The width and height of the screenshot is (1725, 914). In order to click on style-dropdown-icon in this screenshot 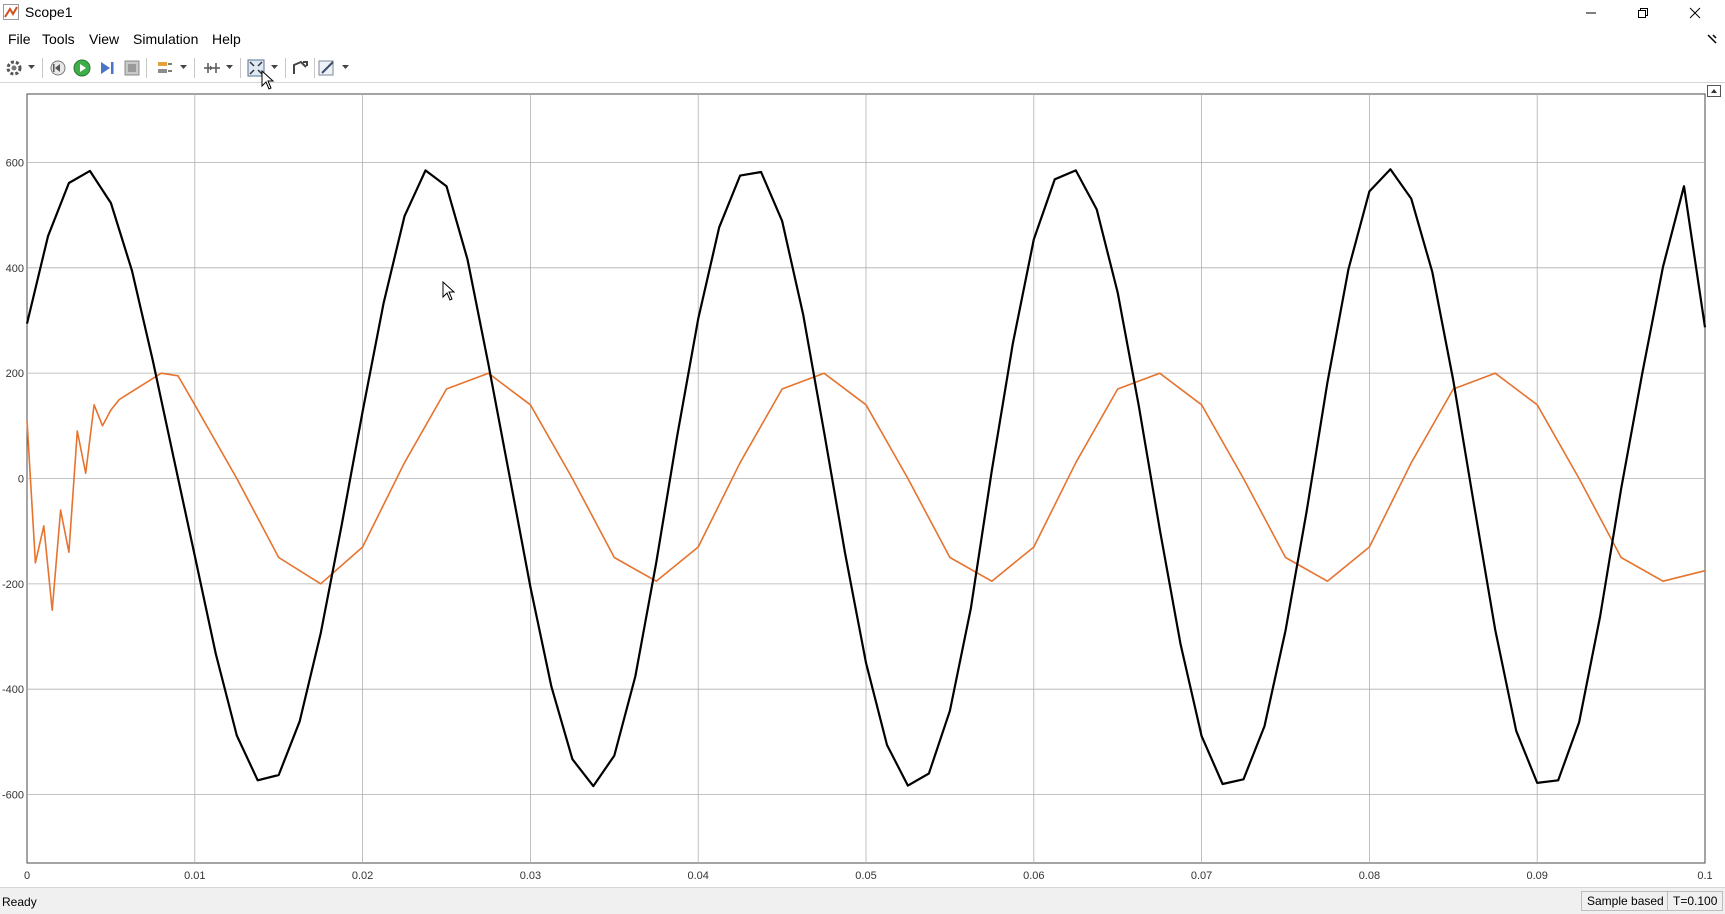, I will do `click(345, 67)`.